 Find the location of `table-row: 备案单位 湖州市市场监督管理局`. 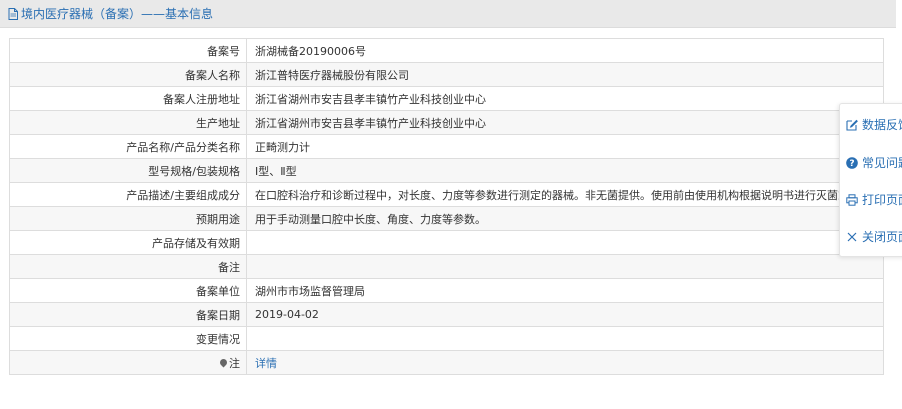

table-row: 备案单位 湖州市市场监督管理局 is located at coordinates (446, 290).